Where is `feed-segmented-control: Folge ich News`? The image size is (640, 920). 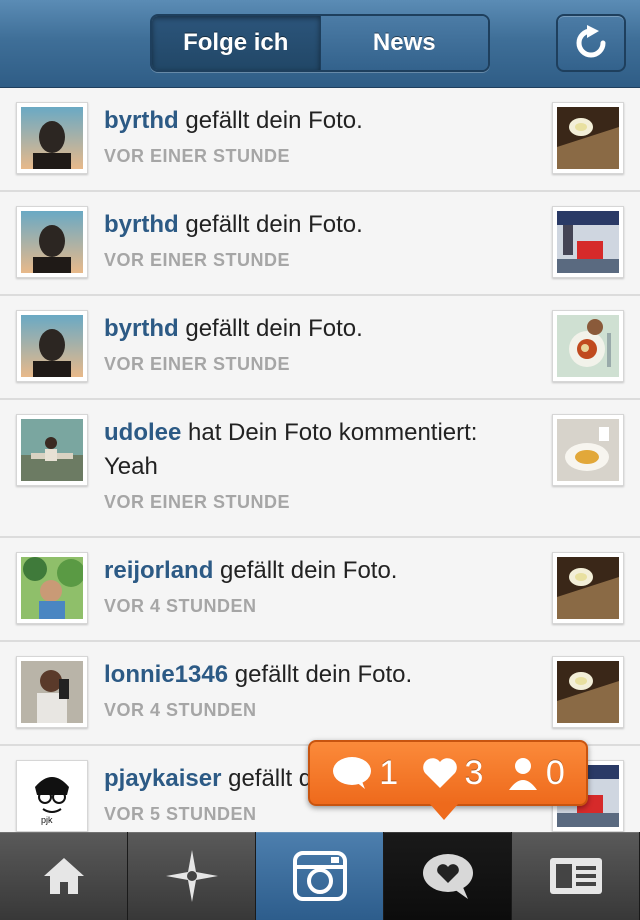
feed-segmented-control: Folge ich News is located at coordinates (320, 43).